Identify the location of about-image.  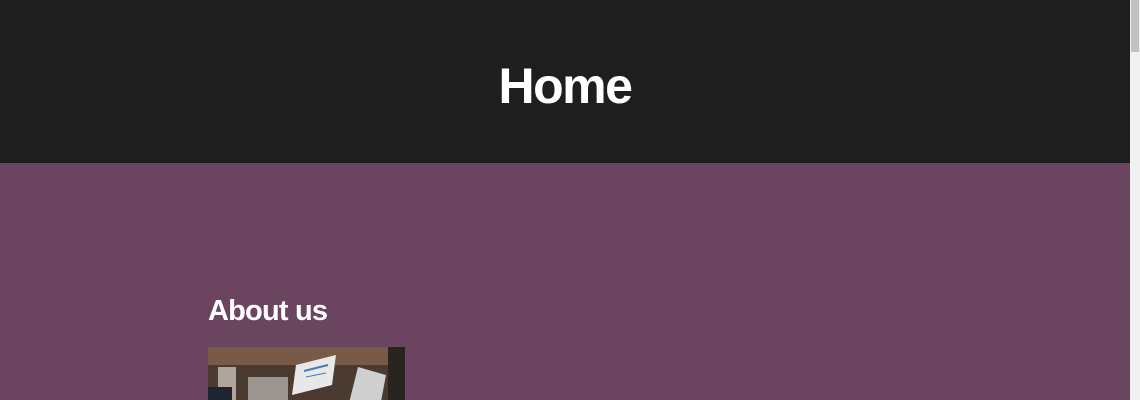
(306, 373).